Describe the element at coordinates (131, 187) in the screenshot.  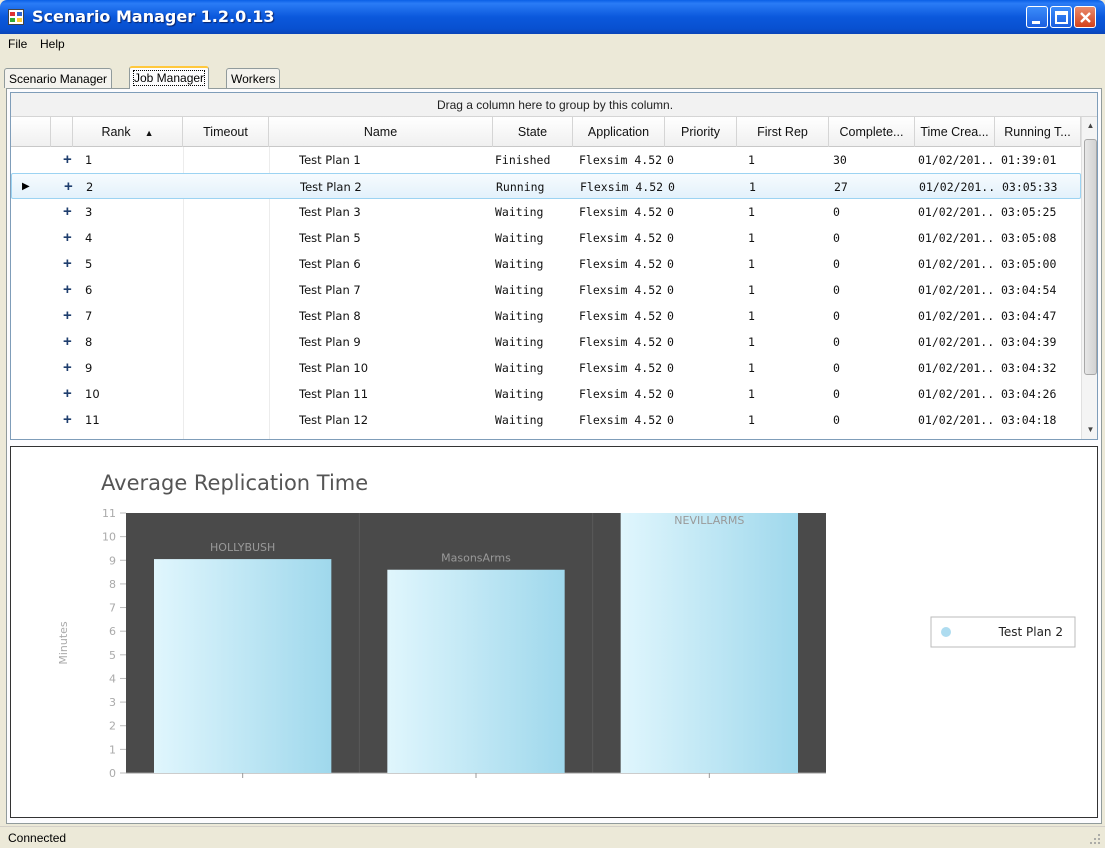
I see `cell-rank: 2` at that location.